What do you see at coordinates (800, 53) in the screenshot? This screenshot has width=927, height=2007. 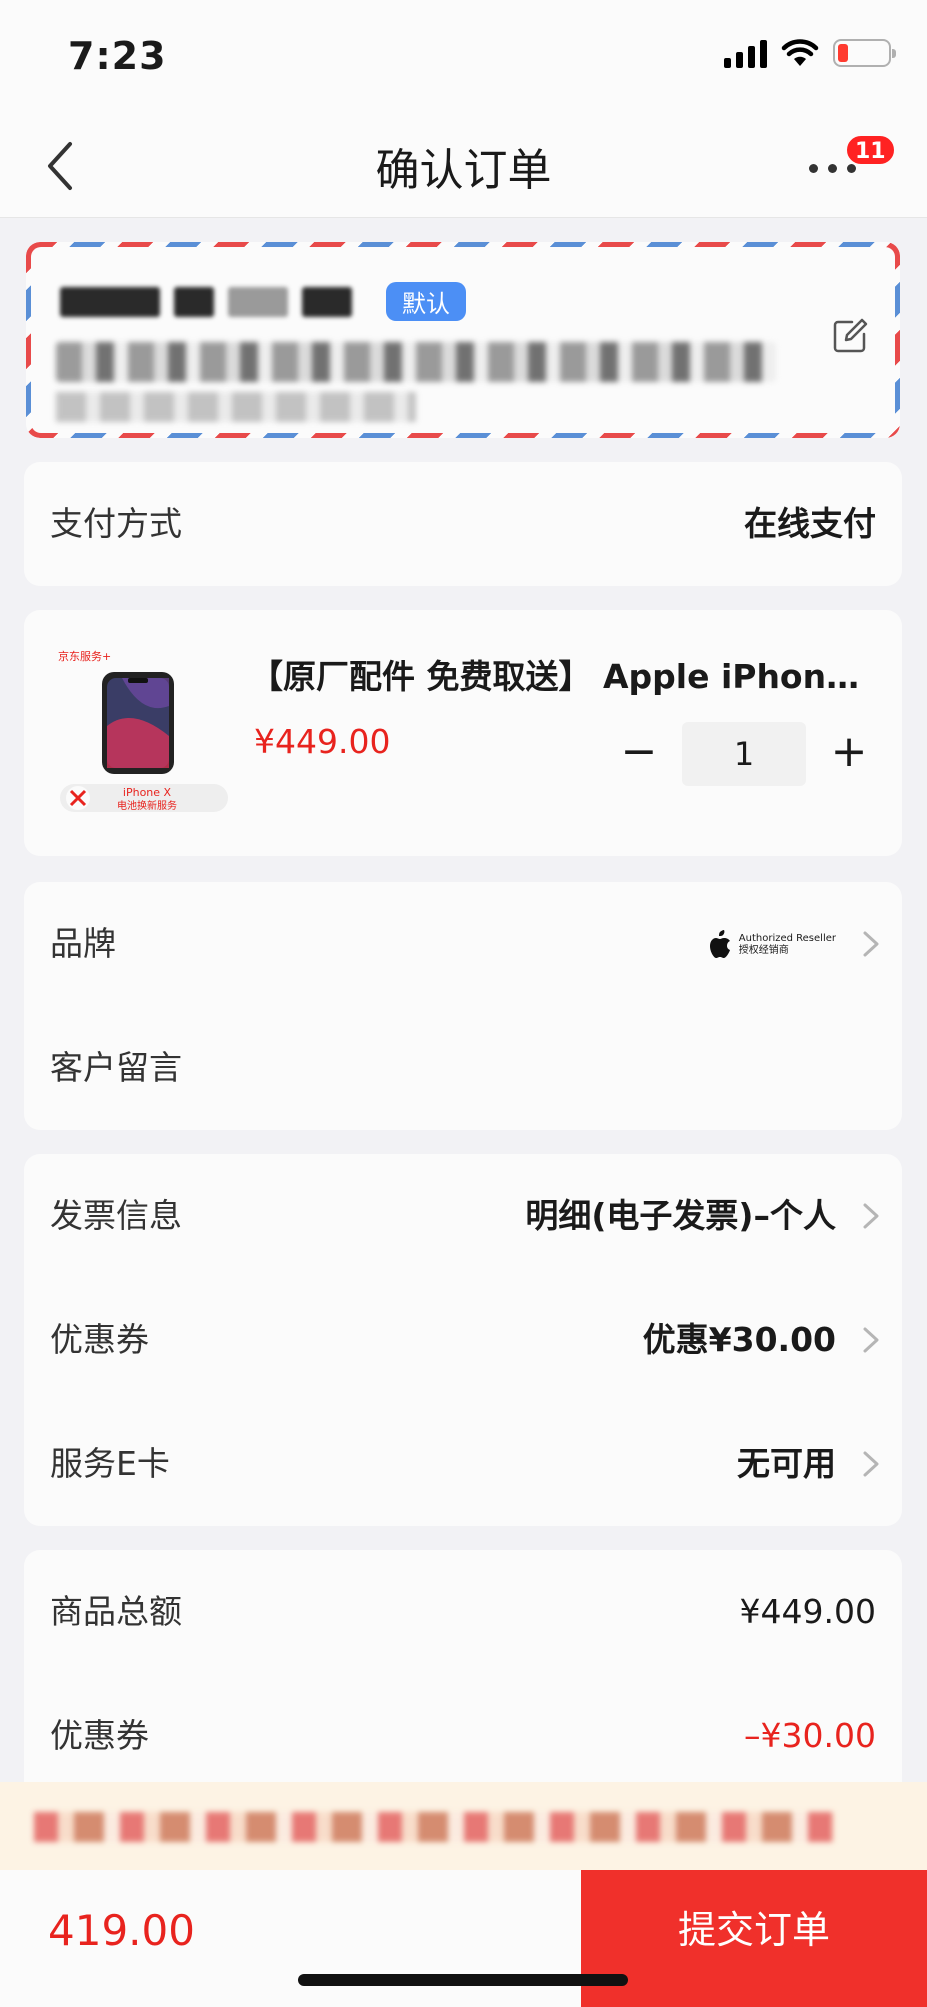 I see `wifi-icon` at bounding box center [800, 53].